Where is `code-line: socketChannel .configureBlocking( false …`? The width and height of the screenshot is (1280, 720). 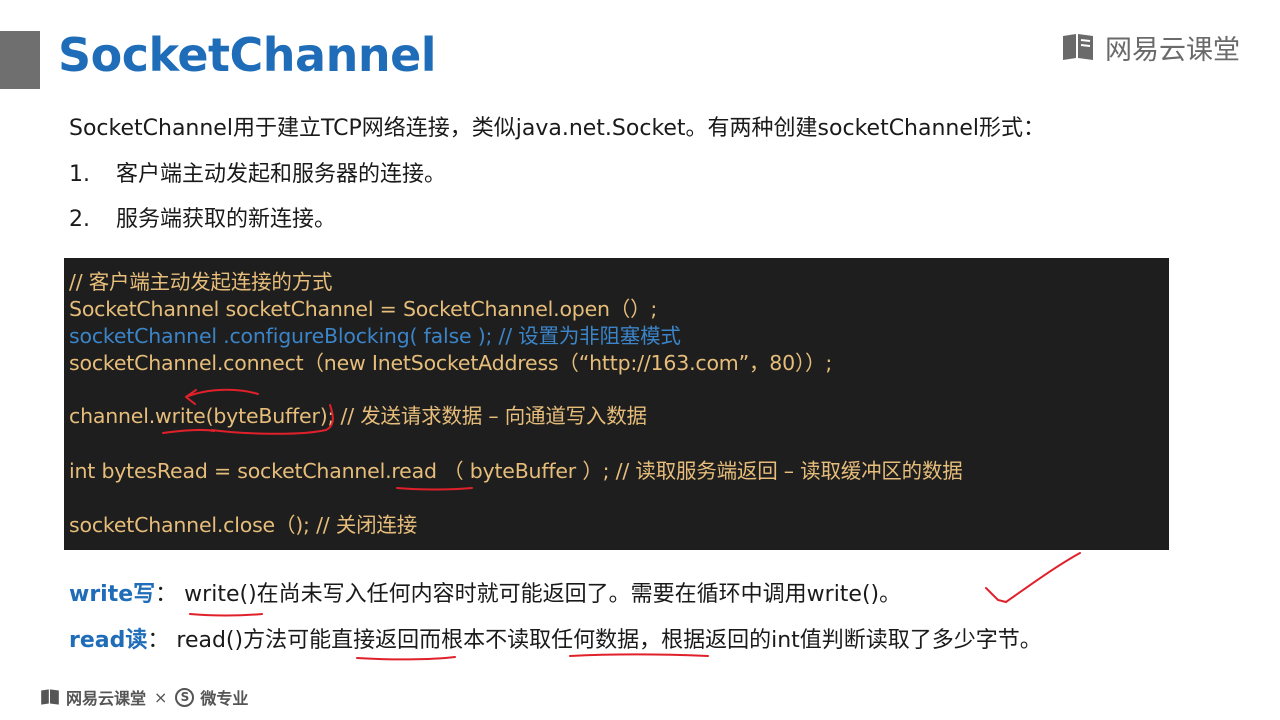 code-line: socketChannel .configureBlocking( false … is located at coordinates (375, 336).